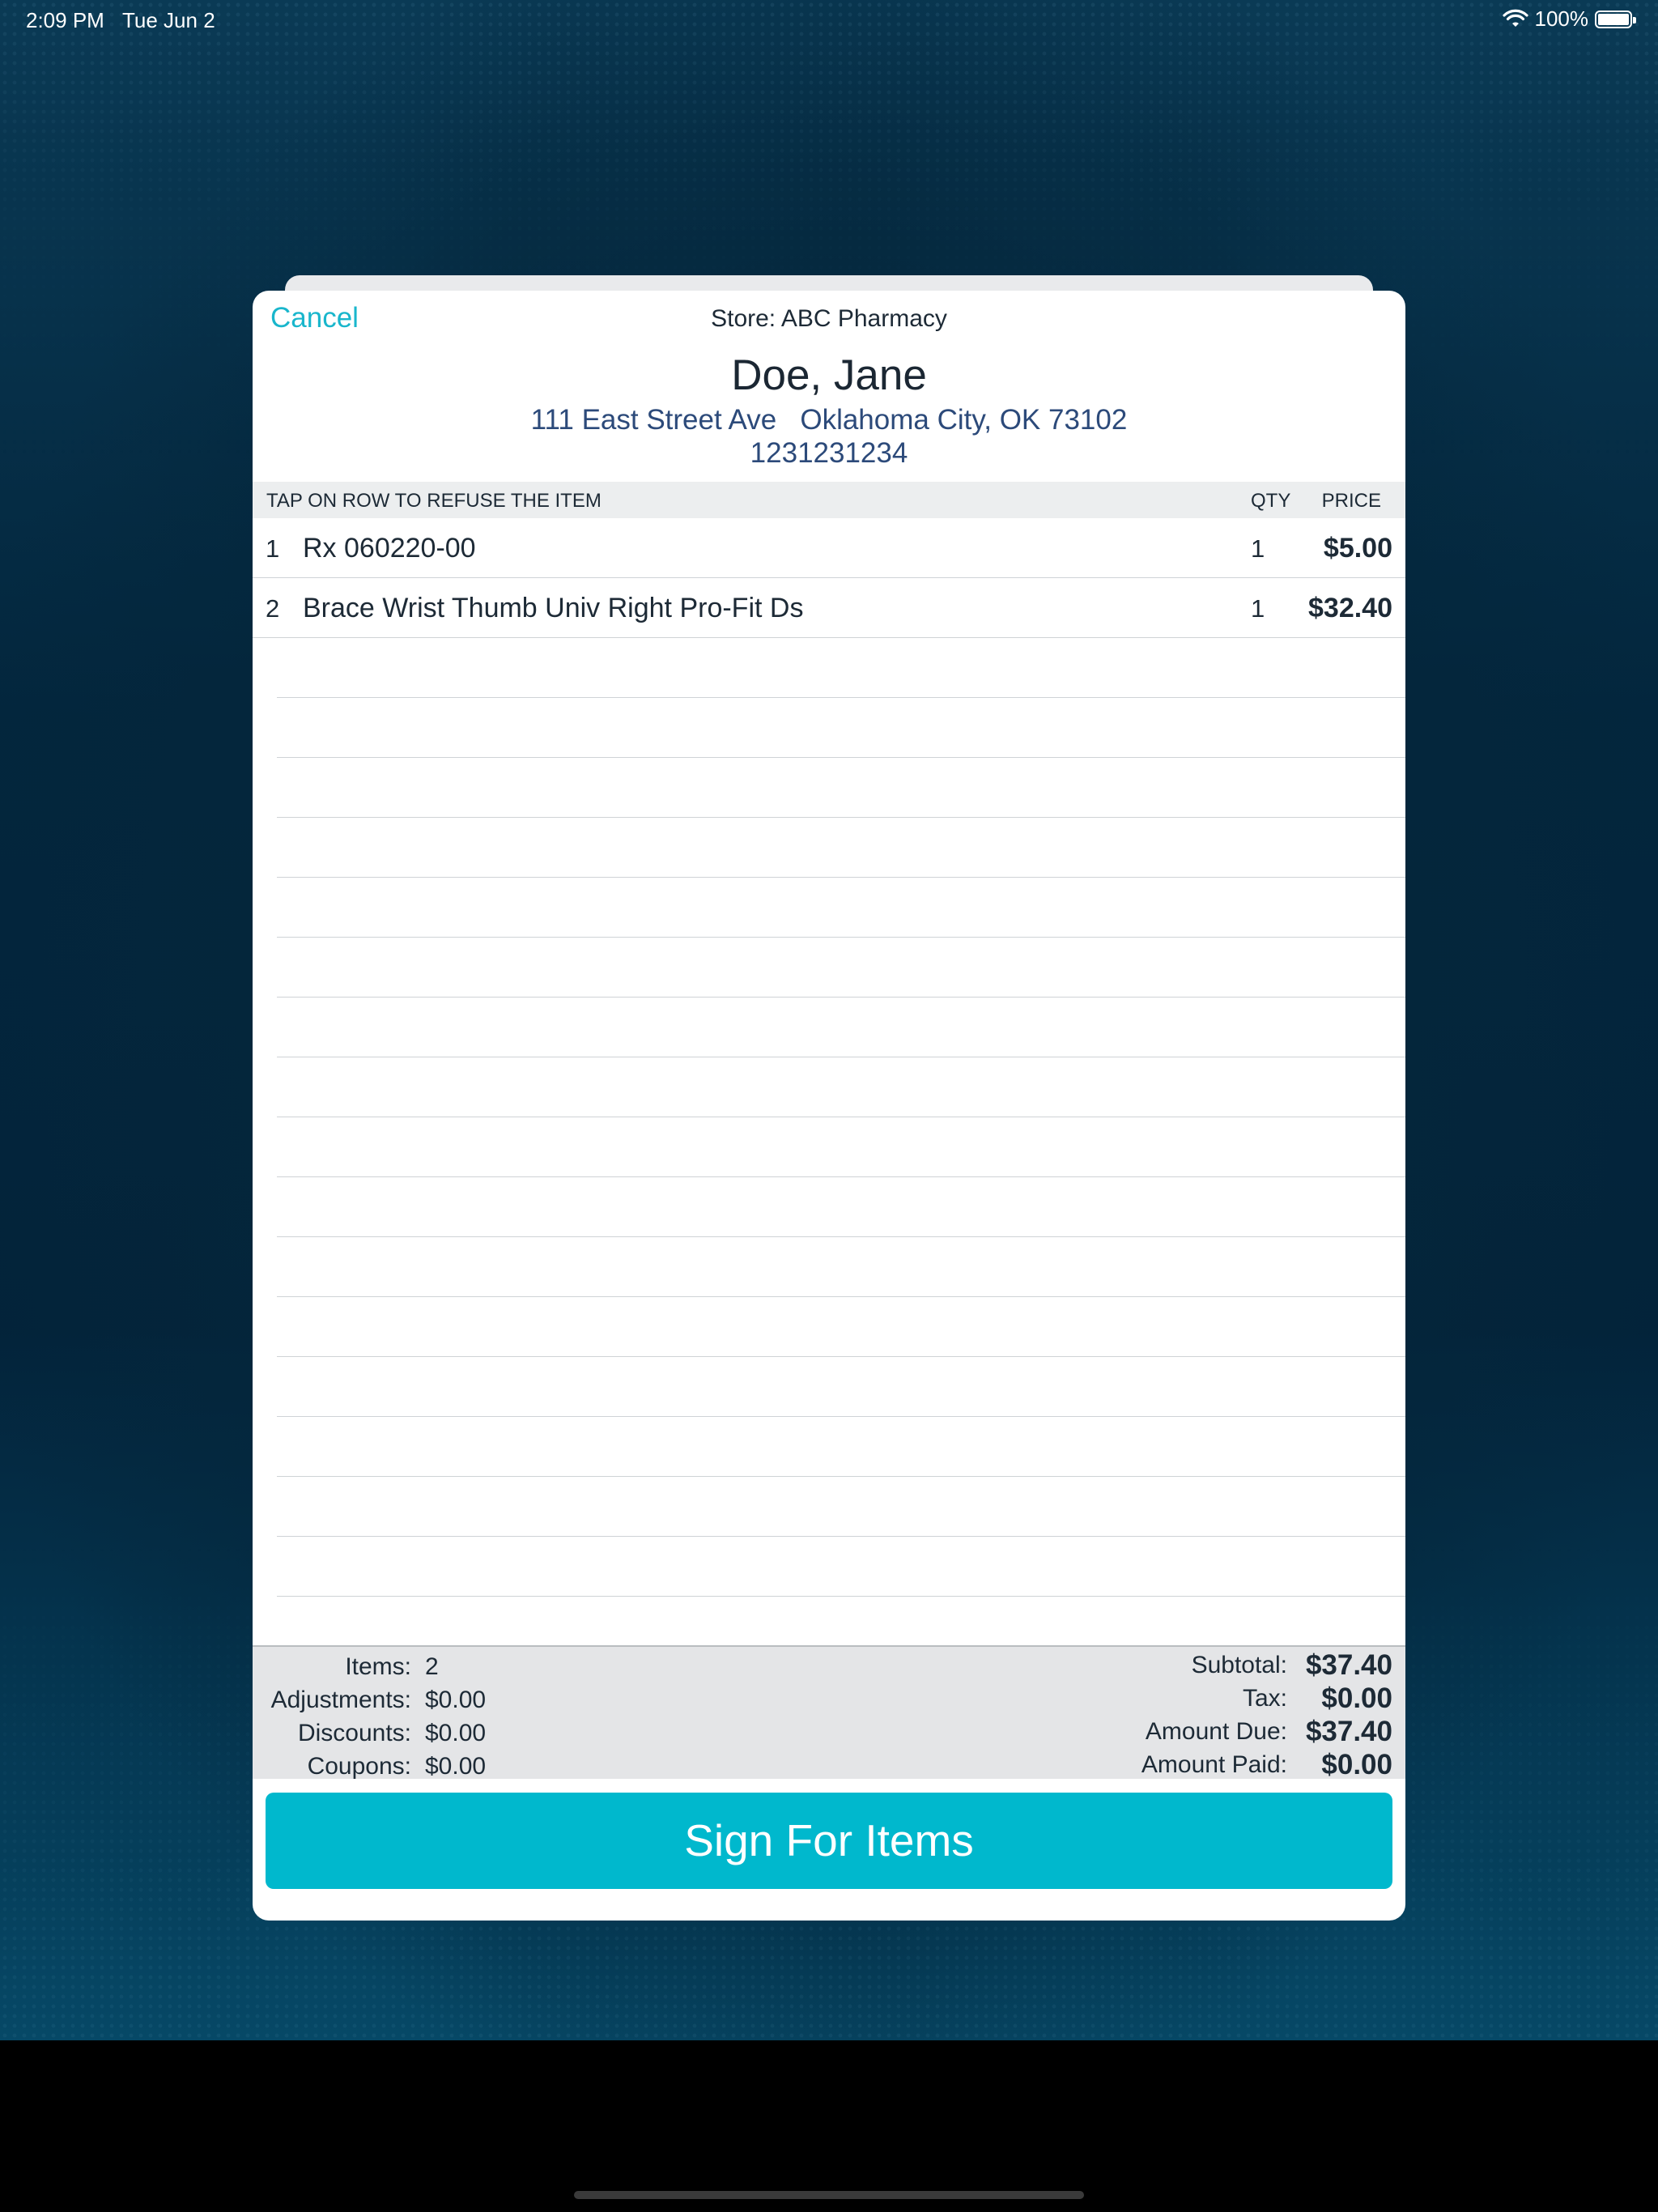  What do you see at coordinates (1561, 19) in the screenshot?
I see `battery-percent: 100%` at bounding box center [1561, 19].